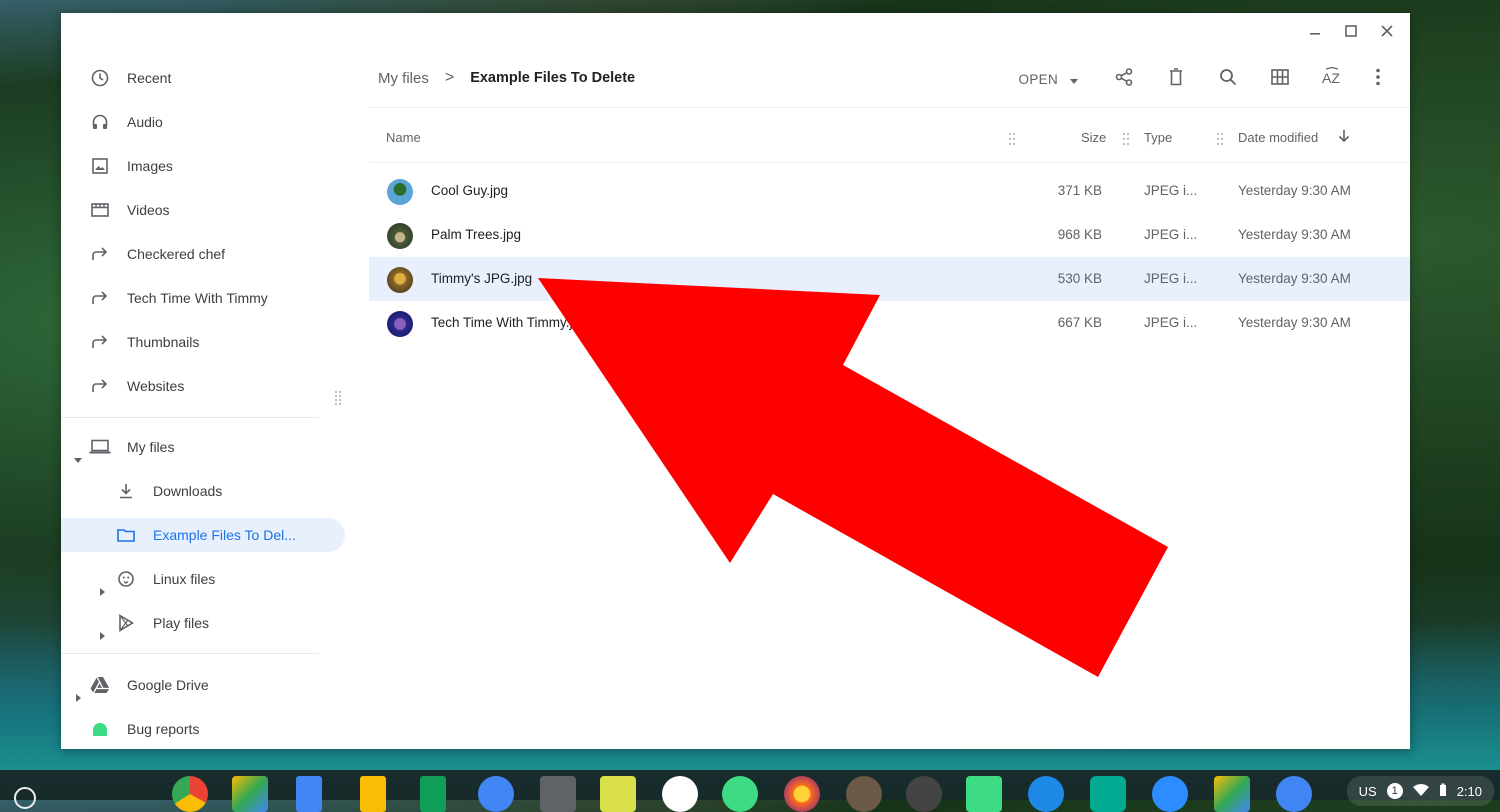  Describe the element at coordinates (309, 794) in the screenshot. I see `google-docs-icon` at that location.